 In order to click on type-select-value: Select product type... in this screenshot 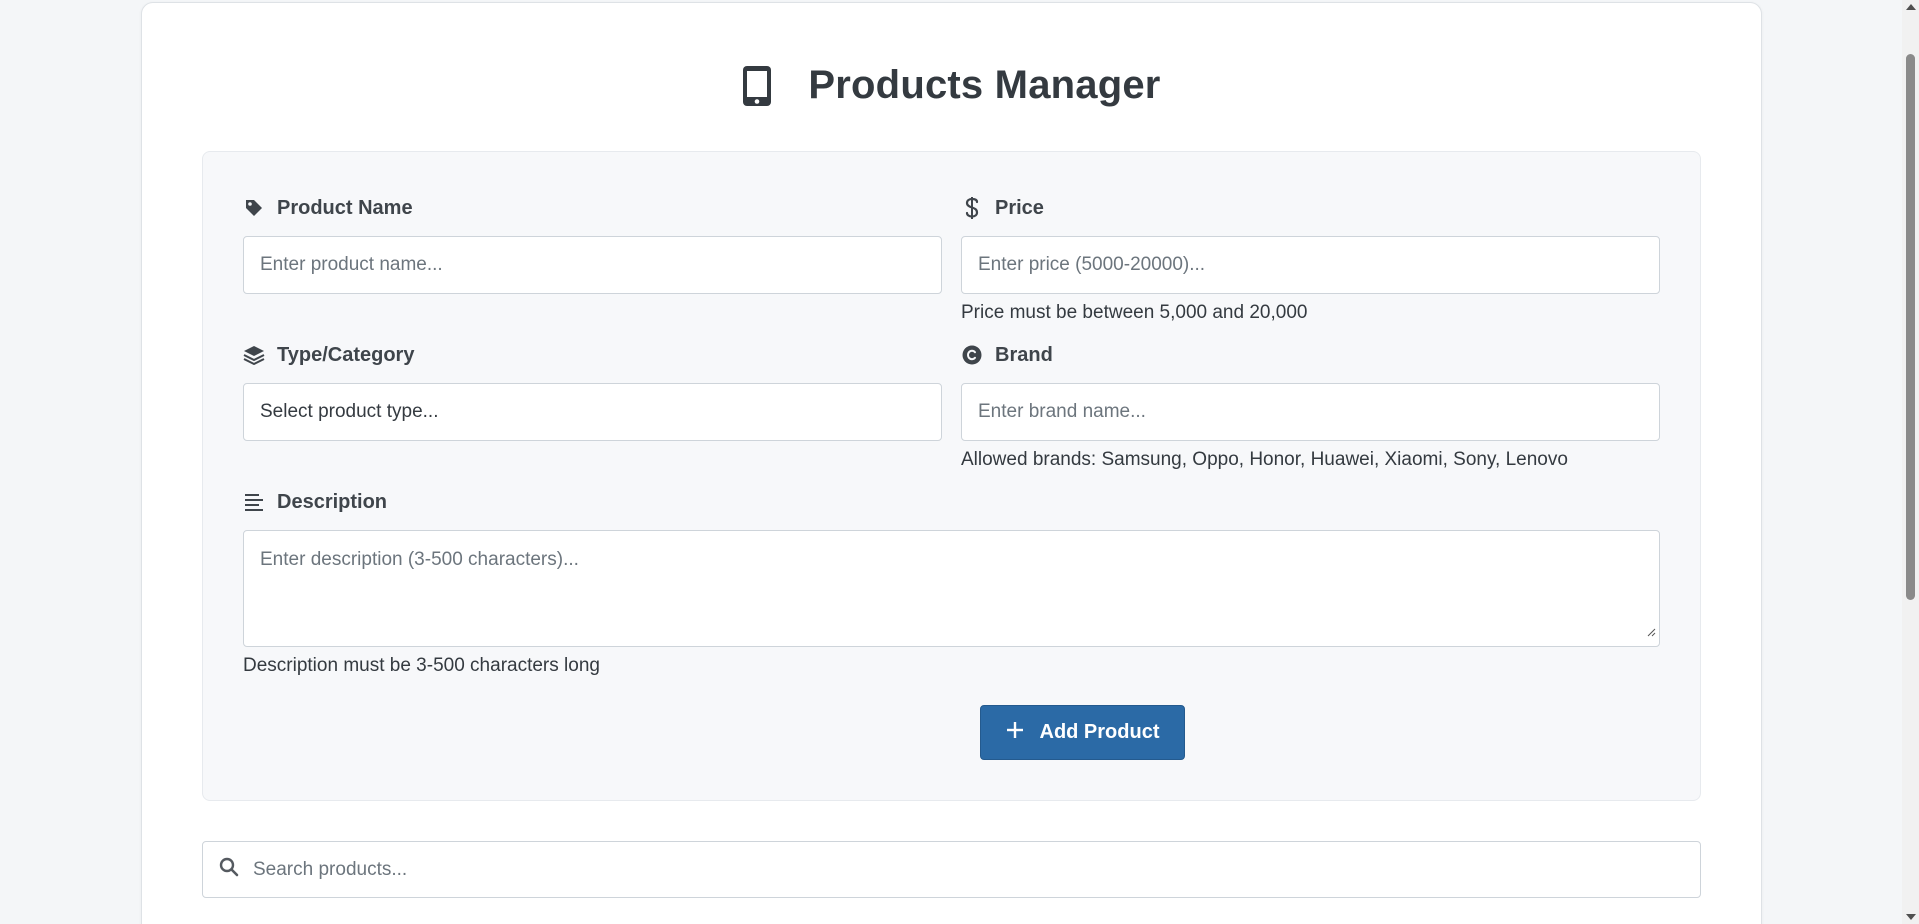, I will do `click(349, 411)`.